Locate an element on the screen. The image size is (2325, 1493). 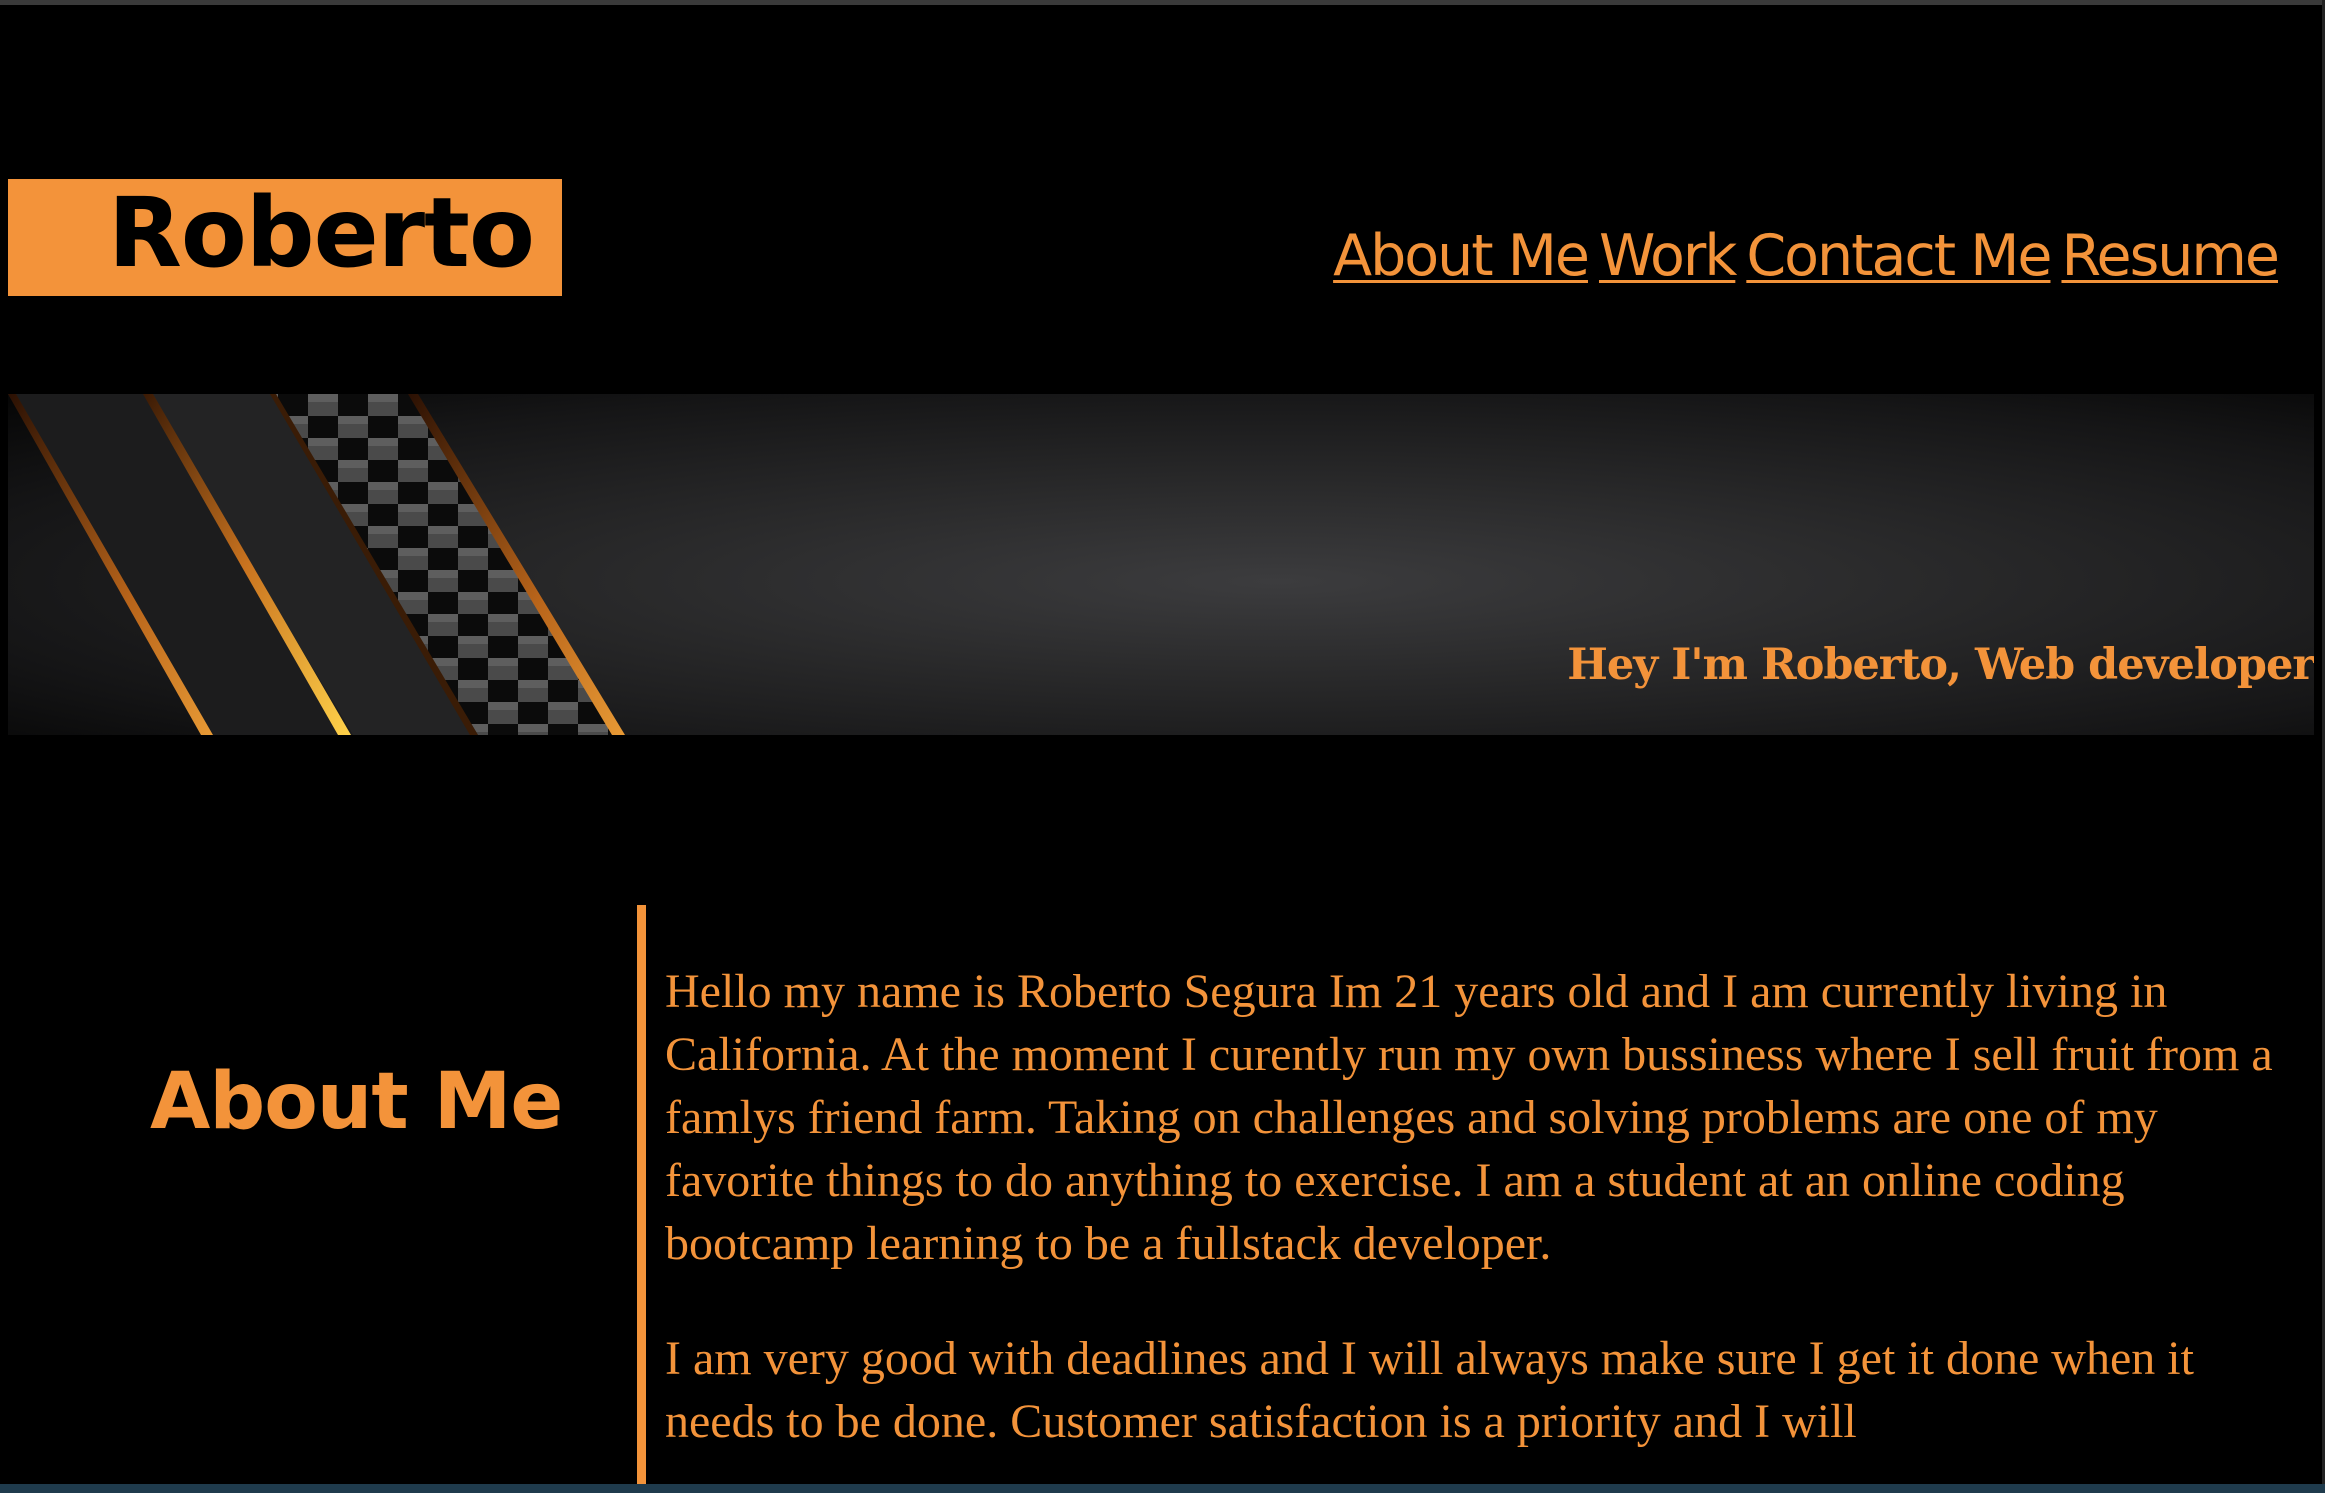
logo-text: Roberto S is located at coordinates (335, 234).